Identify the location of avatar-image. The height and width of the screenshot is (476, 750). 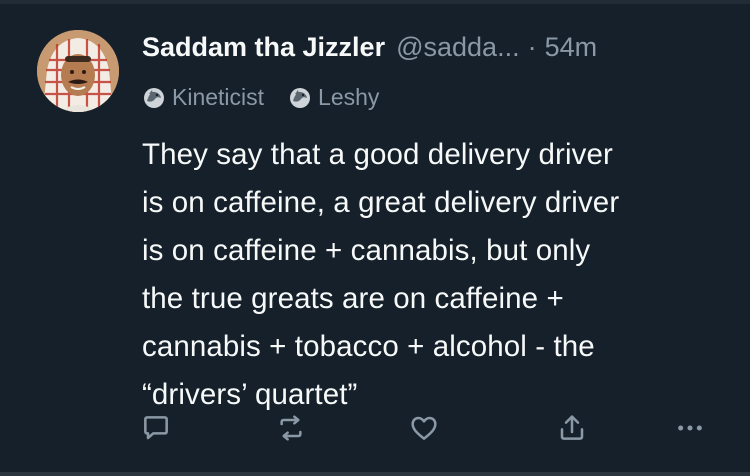
(78, 71).